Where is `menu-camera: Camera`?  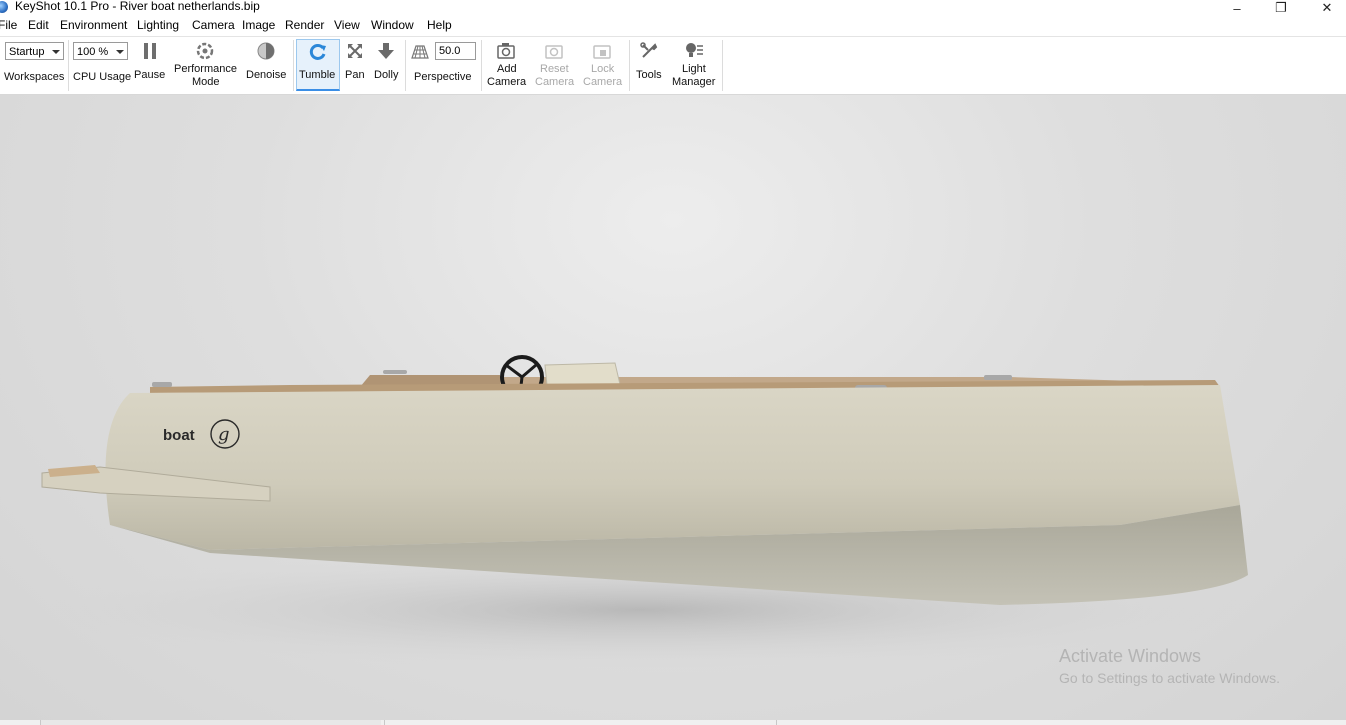 menu-camera: Camera is located at coordinates (213, 25).